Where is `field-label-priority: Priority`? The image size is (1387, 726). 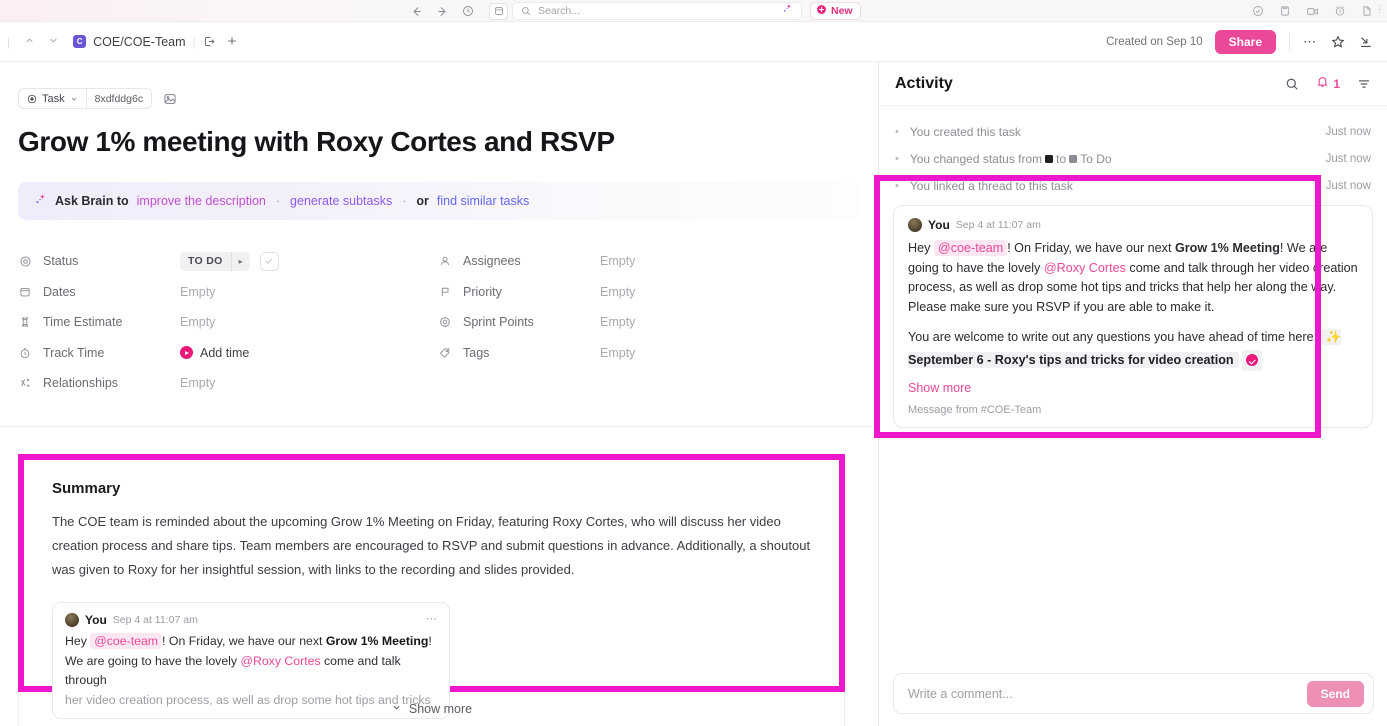
field-label-priority: Priority is located at coordinates (519, 292).